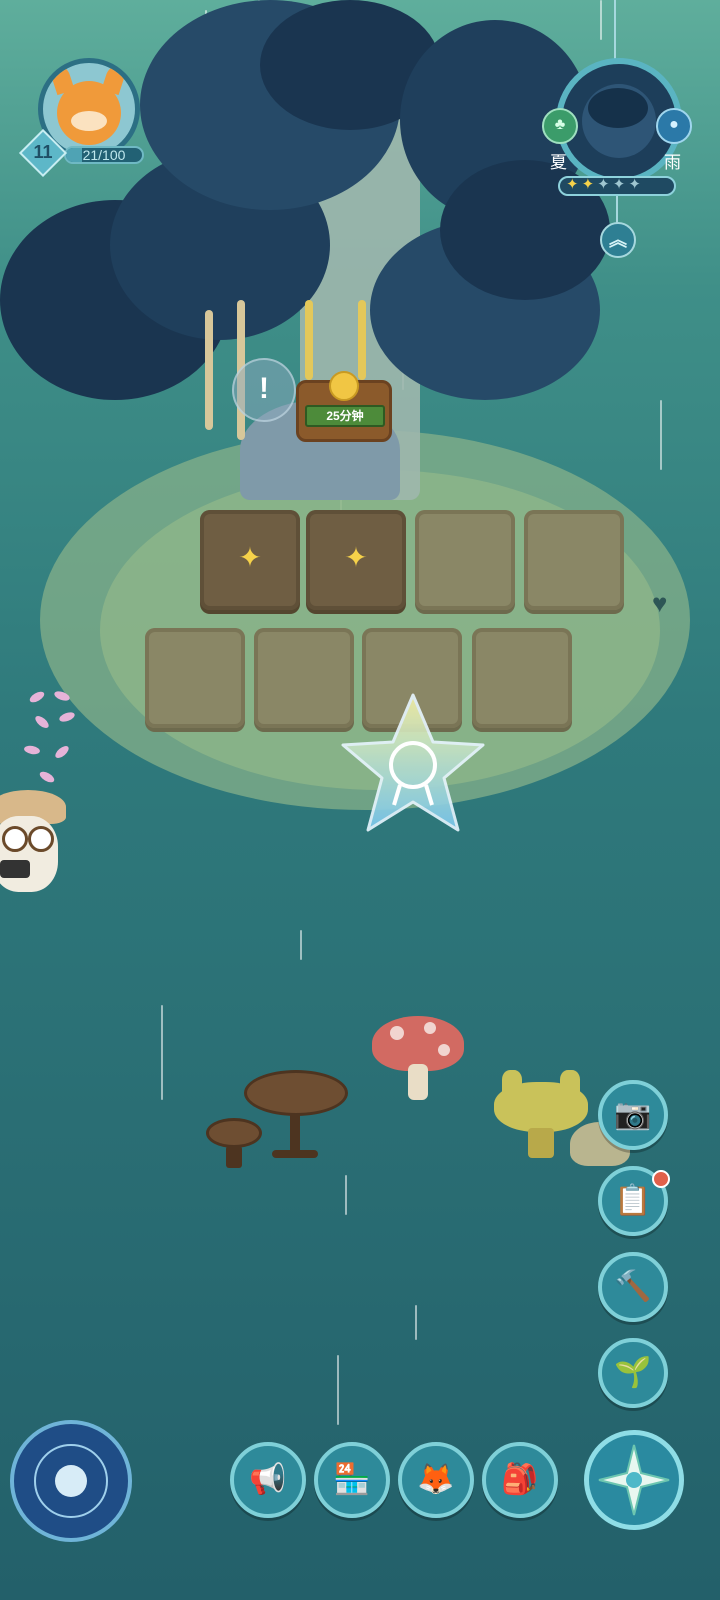  I want to click on announcement-button: 📢, so click(268, 1480).